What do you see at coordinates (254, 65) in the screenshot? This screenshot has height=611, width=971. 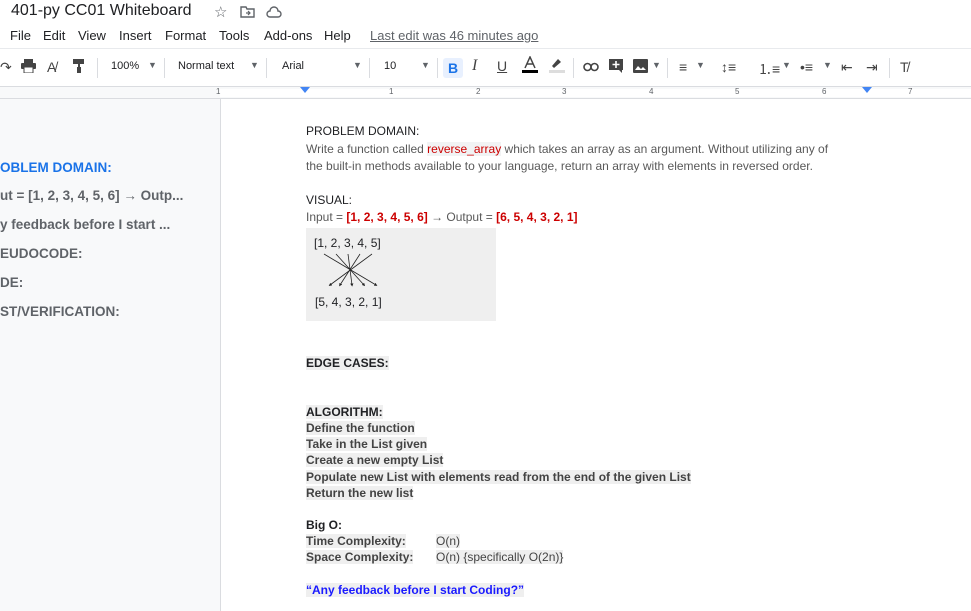 I see `style-caret-icon: ▼` at bounding box center [254, 65].